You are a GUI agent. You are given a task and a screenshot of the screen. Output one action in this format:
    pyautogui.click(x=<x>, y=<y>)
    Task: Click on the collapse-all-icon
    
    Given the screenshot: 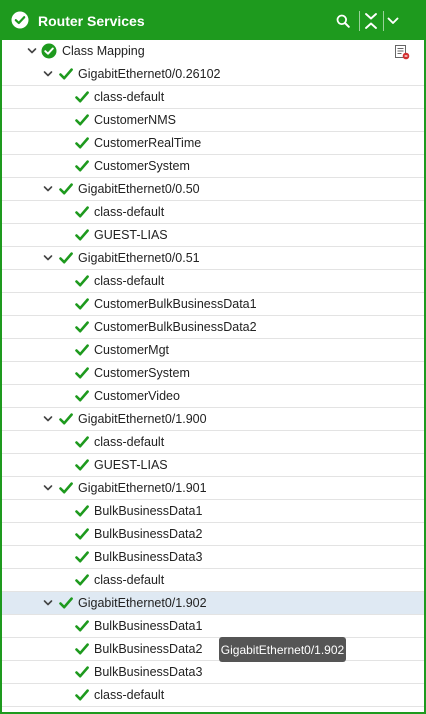 What is the action you would take?
    pyautogui.click(x=371, y=21)
    